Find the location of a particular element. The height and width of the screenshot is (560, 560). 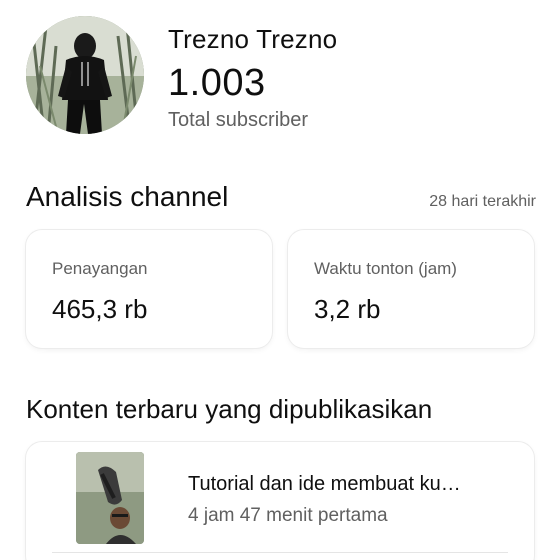

channel-name: Trezno Trezno is located at coordinates (253, 39).